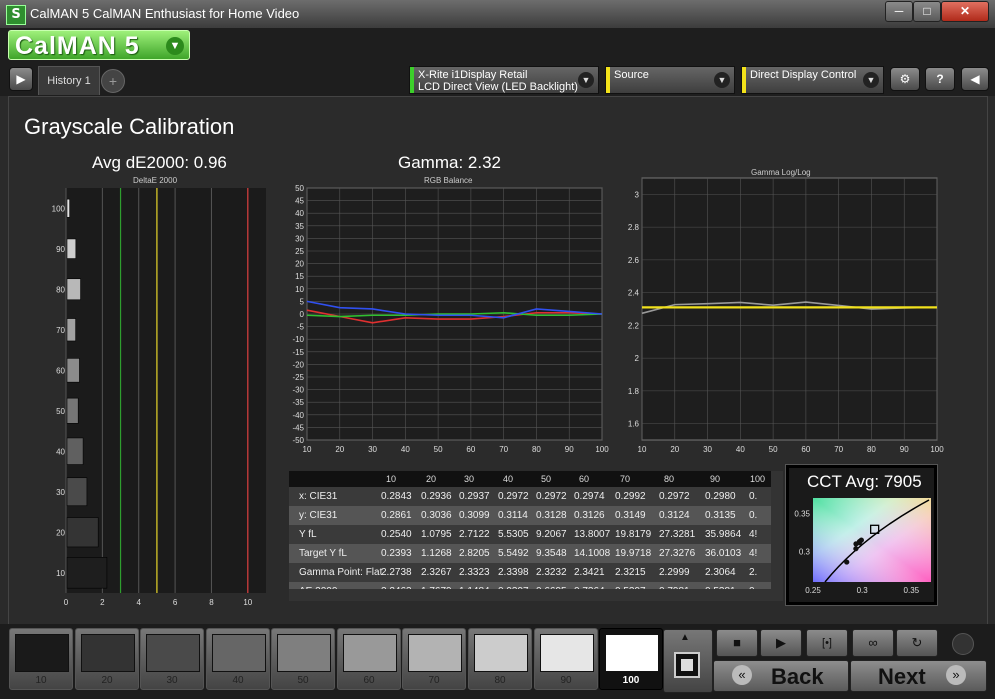 The width and height of the screenshot is (995, 699). I want to click on cct-avg-title: CCT Avg: 7905, so click(864, 481).